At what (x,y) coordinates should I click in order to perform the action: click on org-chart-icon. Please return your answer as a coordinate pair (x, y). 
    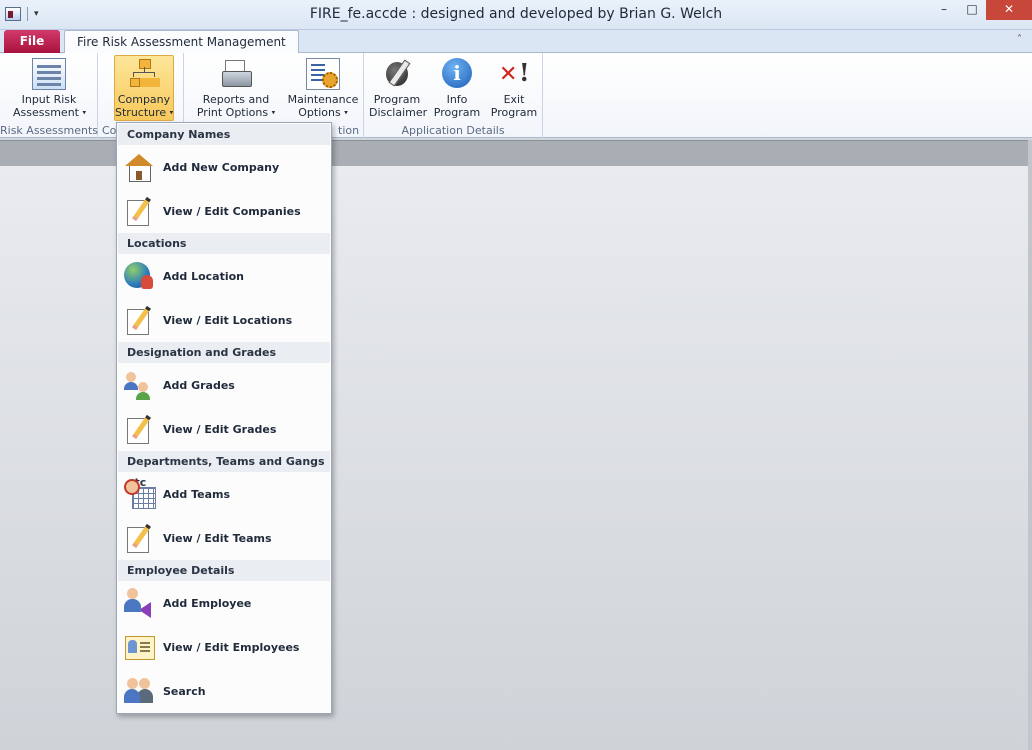
    Looking at the image, I should click on (144, 74).